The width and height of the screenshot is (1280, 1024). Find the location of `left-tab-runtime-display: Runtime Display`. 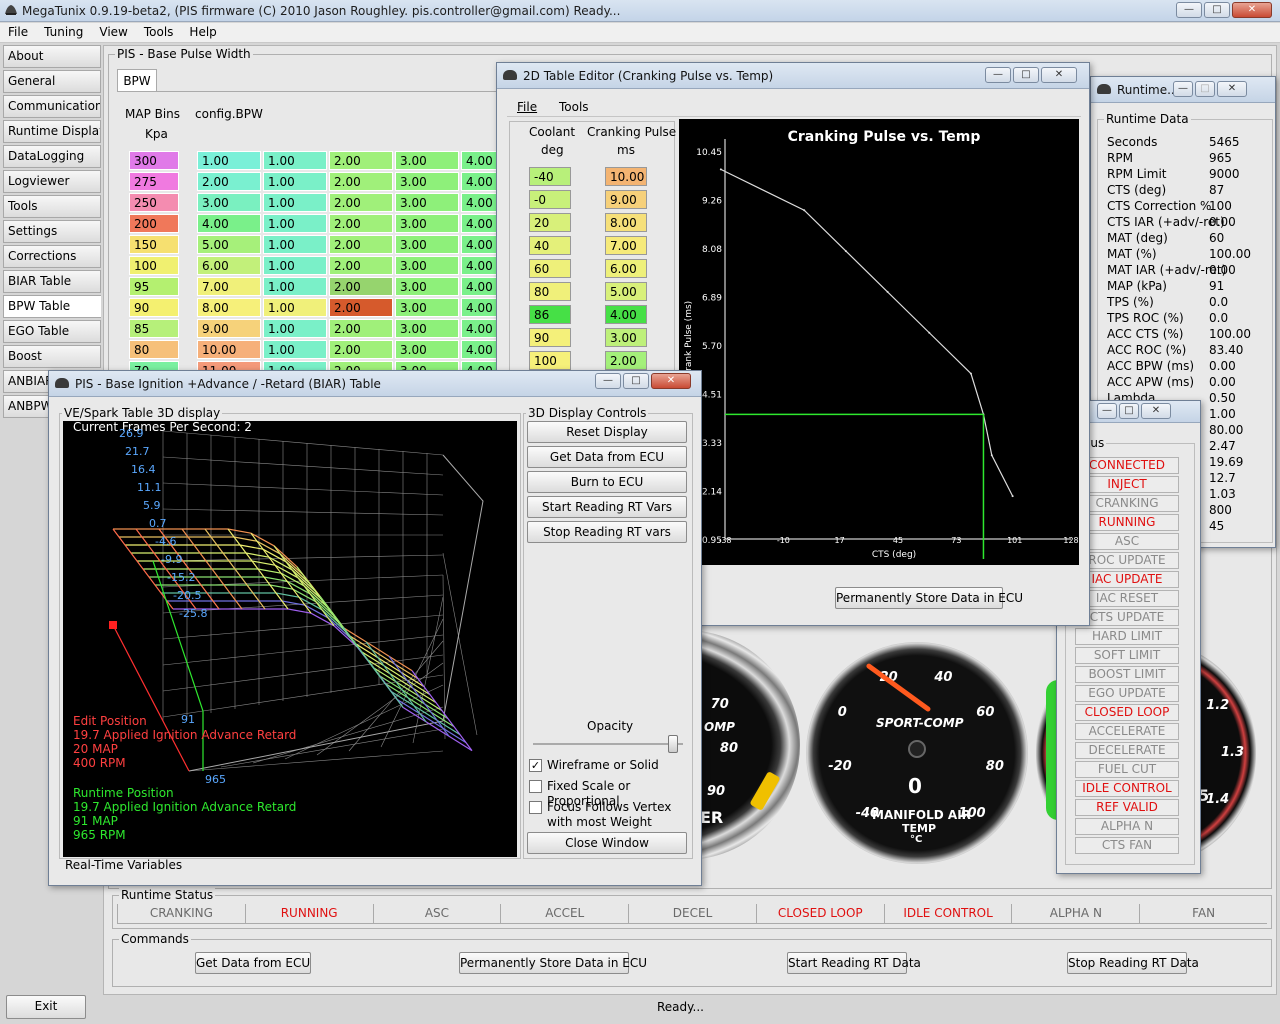

left-tab-runtime-display: Runtime Display is located at coordinates (52, 131).